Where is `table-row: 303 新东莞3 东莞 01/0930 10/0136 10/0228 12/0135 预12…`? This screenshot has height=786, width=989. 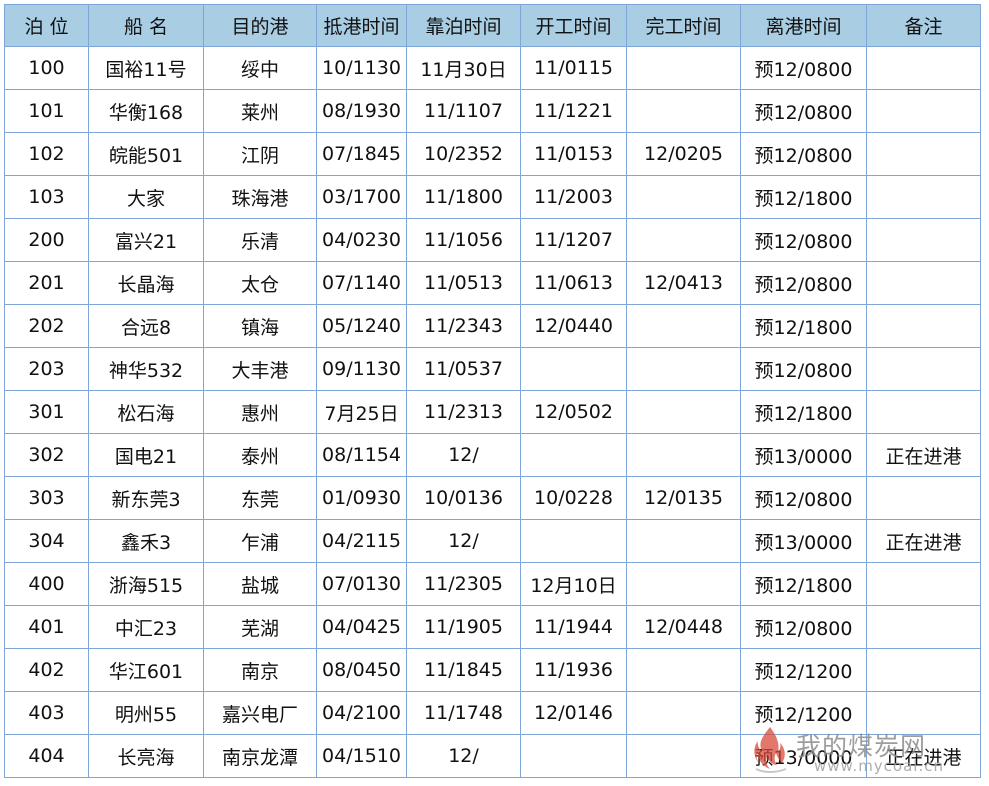 table-row: 303 新东莞3 东莞 01/0930 10/0136 10/0228 12/0135 预12… is located at coordinates (492, 498).